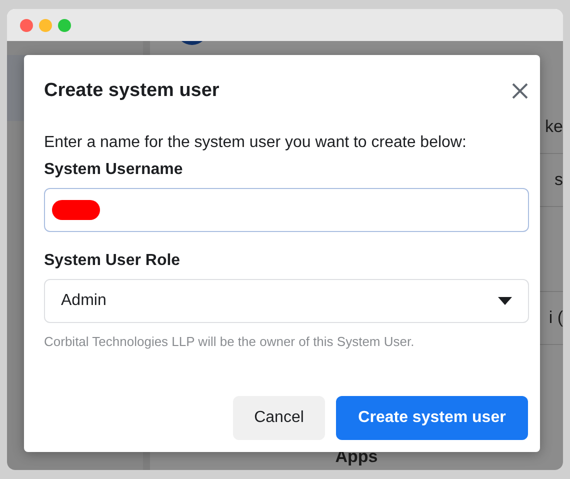 The height and width of the screenshot is (479, 570). What do you see at coordinates (279, 418) in the screenshot?
I see `cancel-button: Cancel` at bounding box center [279, 418].